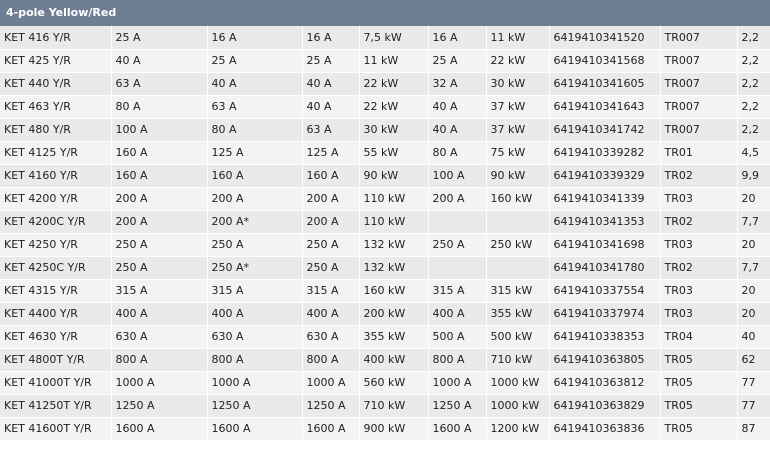 Image resolution: width=770 pixels, height=461 pixels. I want to click on cell-ac21-current: 160 A, so click(255, 176).